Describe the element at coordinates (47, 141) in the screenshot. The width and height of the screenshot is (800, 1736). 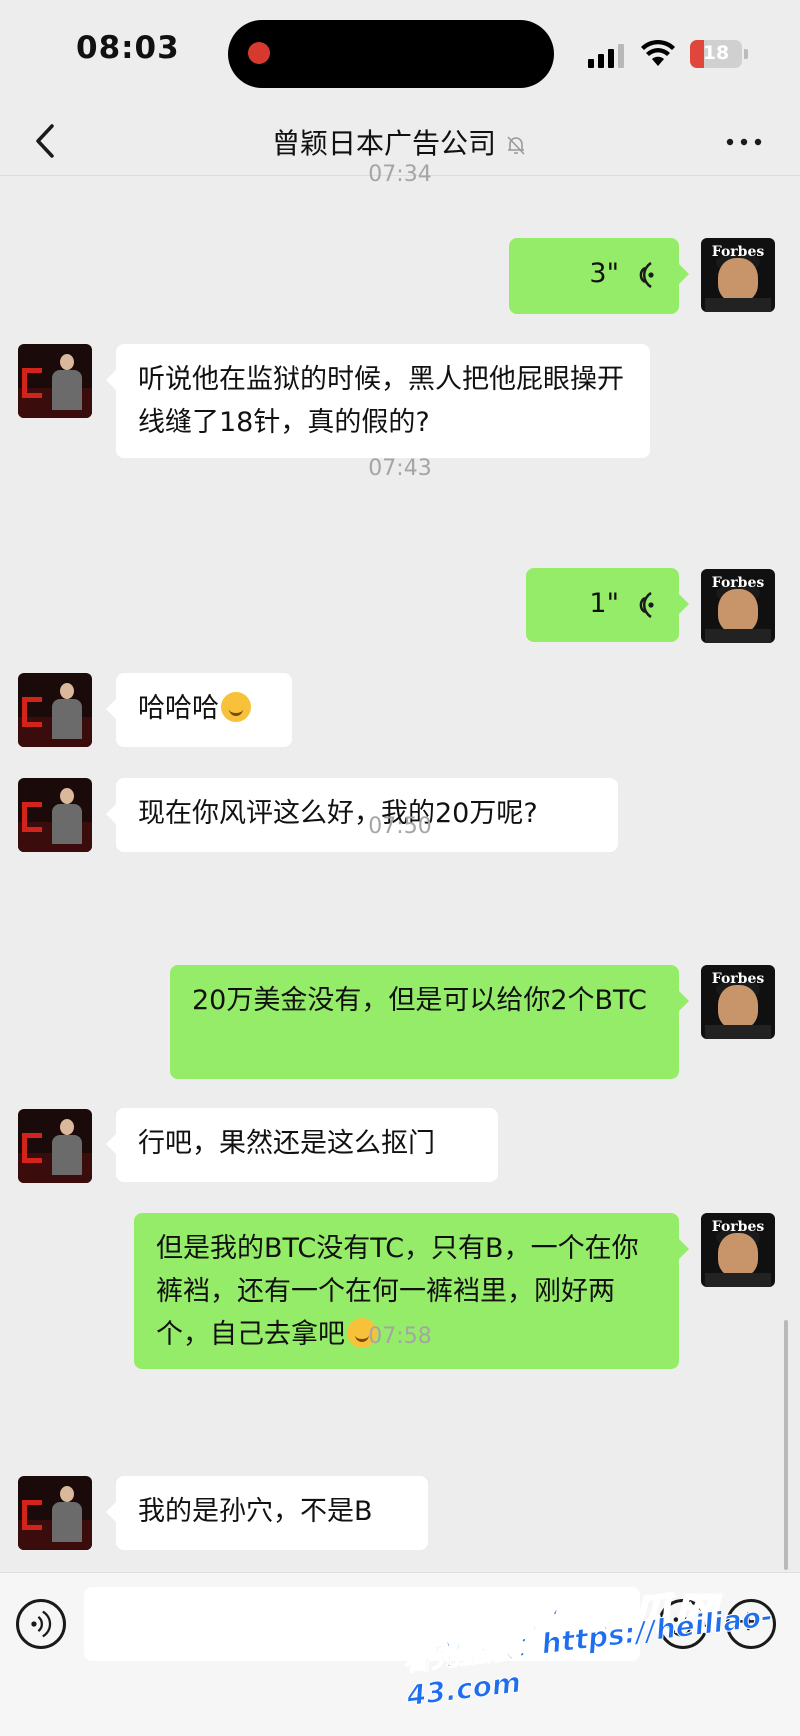
I see `back-chevron-icon` at that location.